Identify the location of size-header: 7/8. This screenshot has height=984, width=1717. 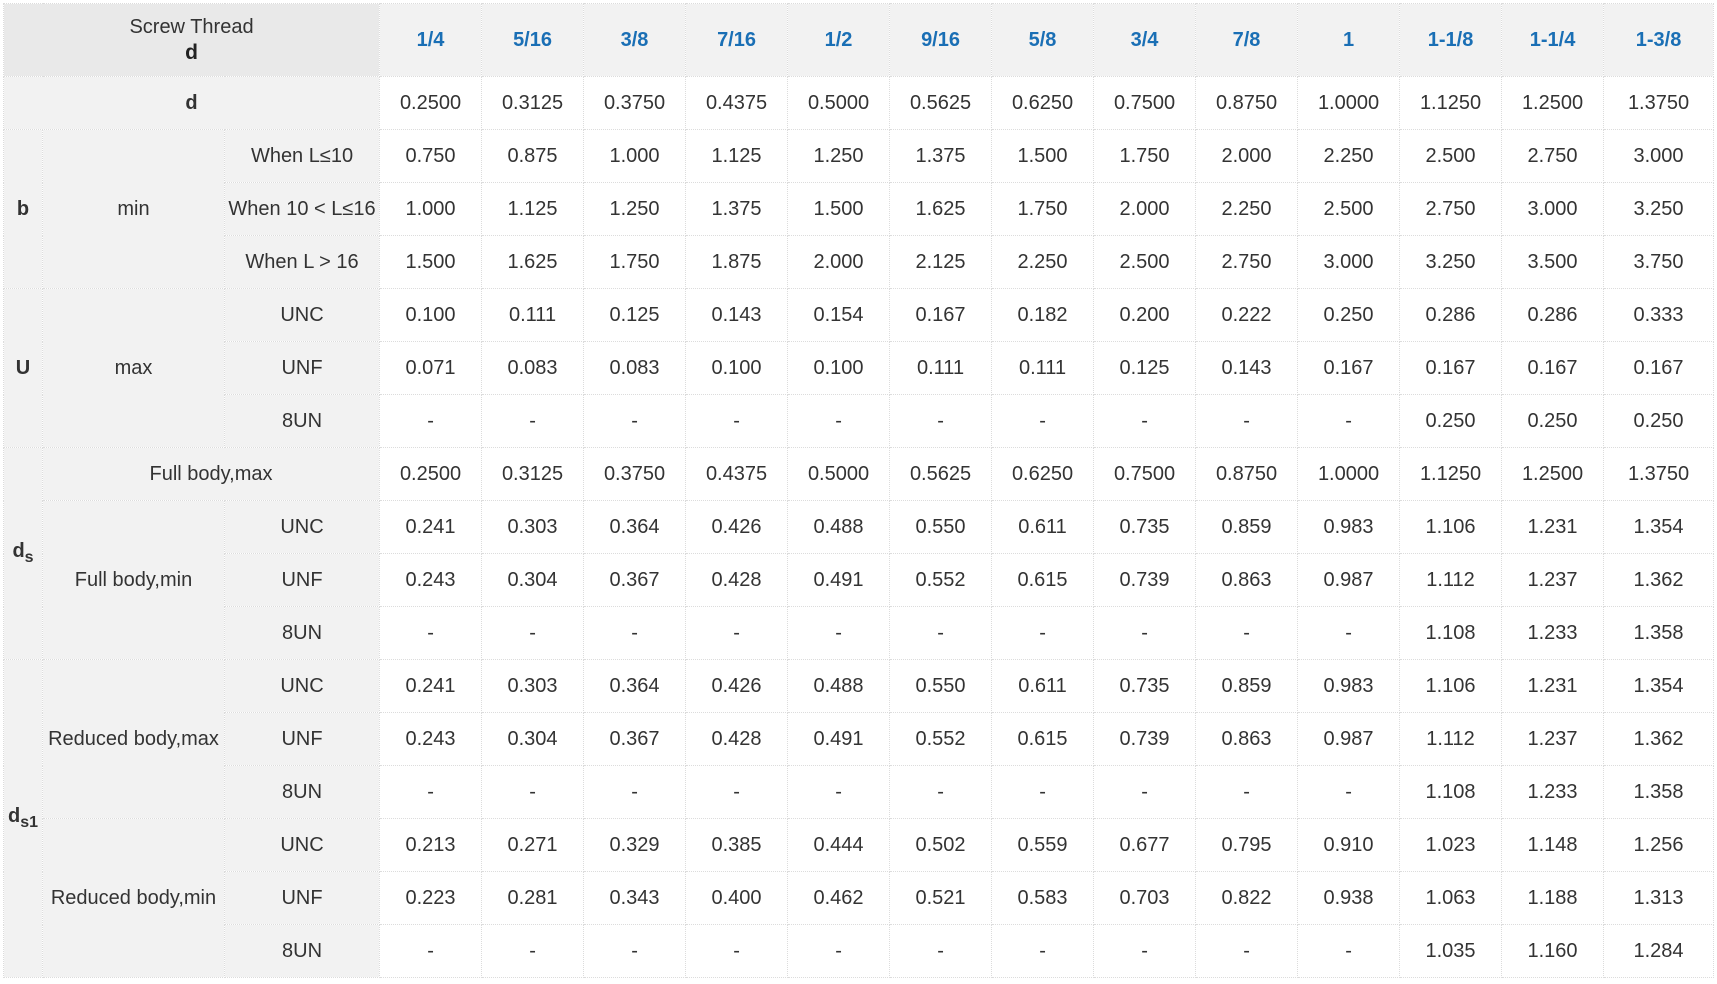
(1247, 40).